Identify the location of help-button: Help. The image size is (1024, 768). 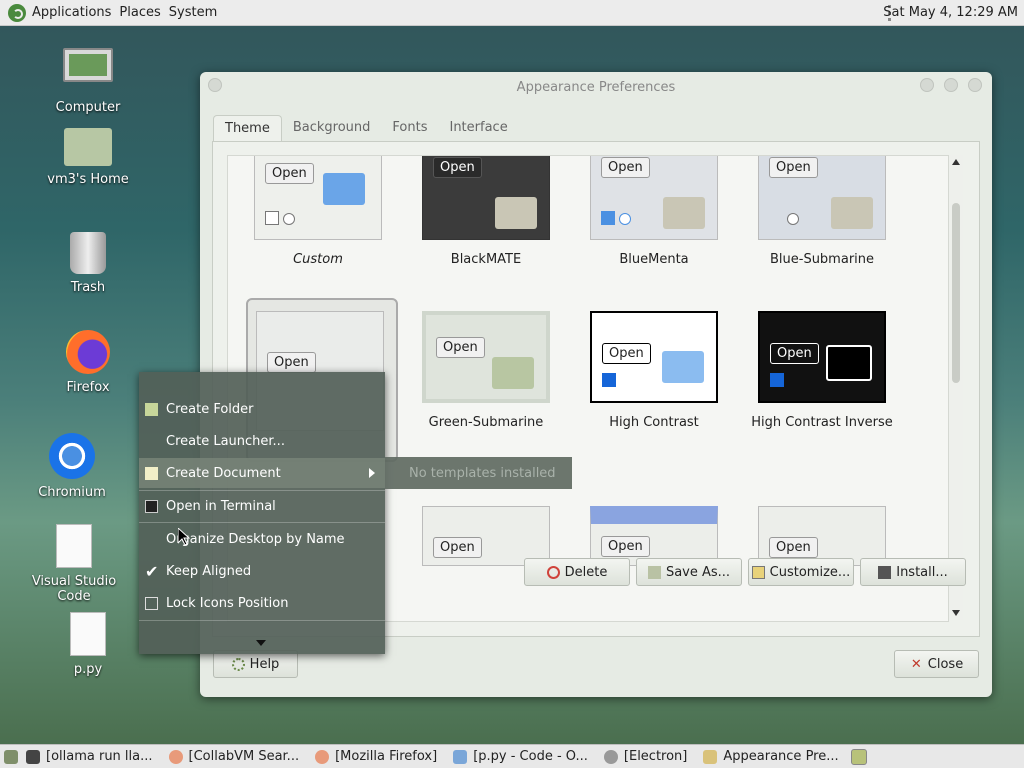
(255, 664).